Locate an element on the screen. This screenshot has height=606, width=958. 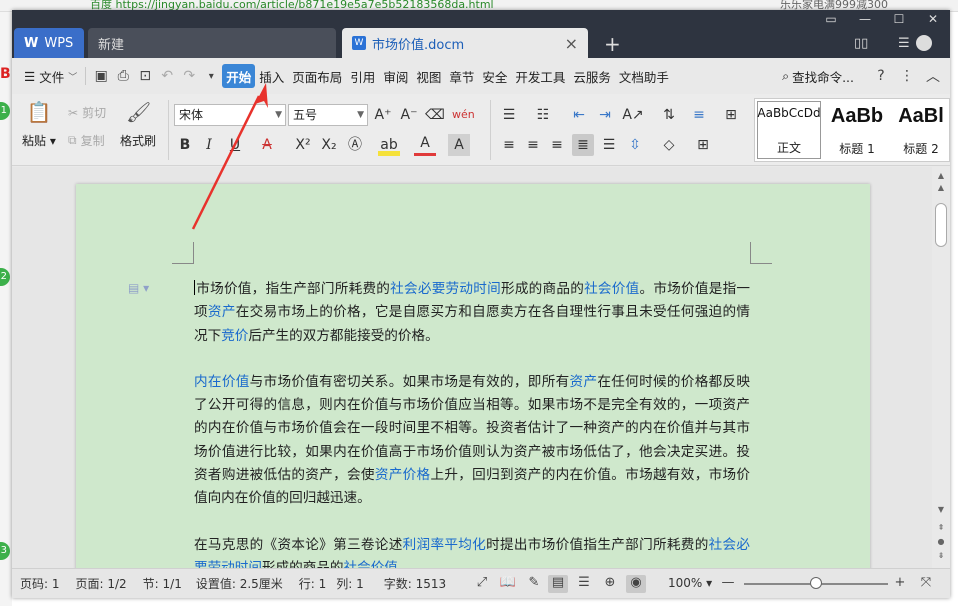
hyperlink: 竞价 is located at coordinates (234, 336).